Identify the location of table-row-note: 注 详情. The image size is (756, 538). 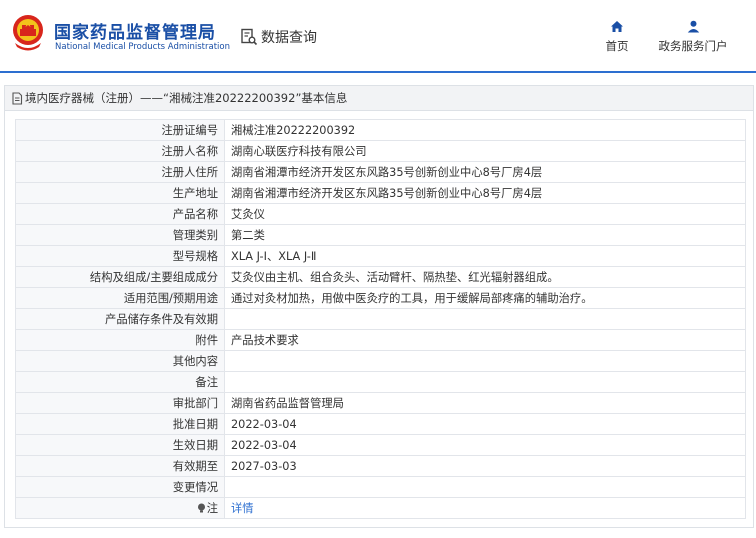
(380, 508).